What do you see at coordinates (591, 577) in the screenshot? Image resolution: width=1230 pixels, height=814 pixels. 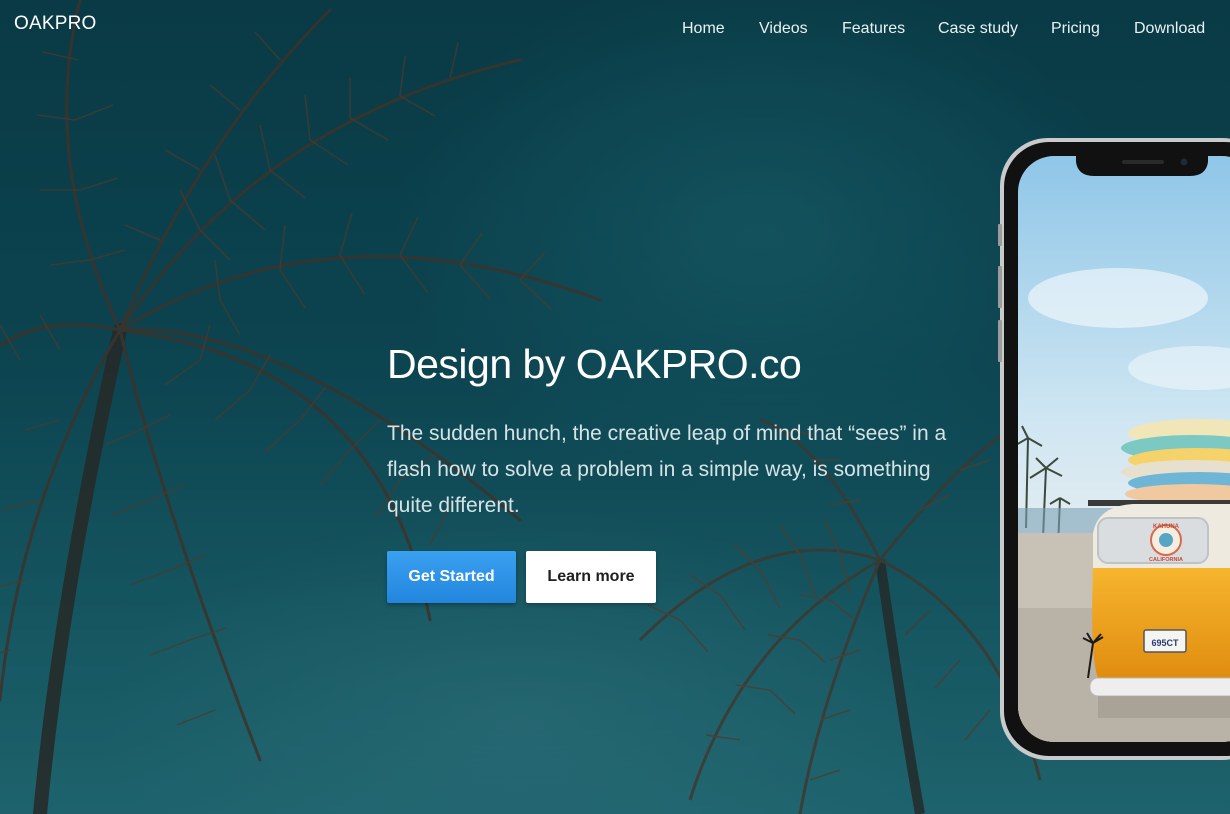 I see `learn-more-button: Learn more` at bounding box center [591, 577].